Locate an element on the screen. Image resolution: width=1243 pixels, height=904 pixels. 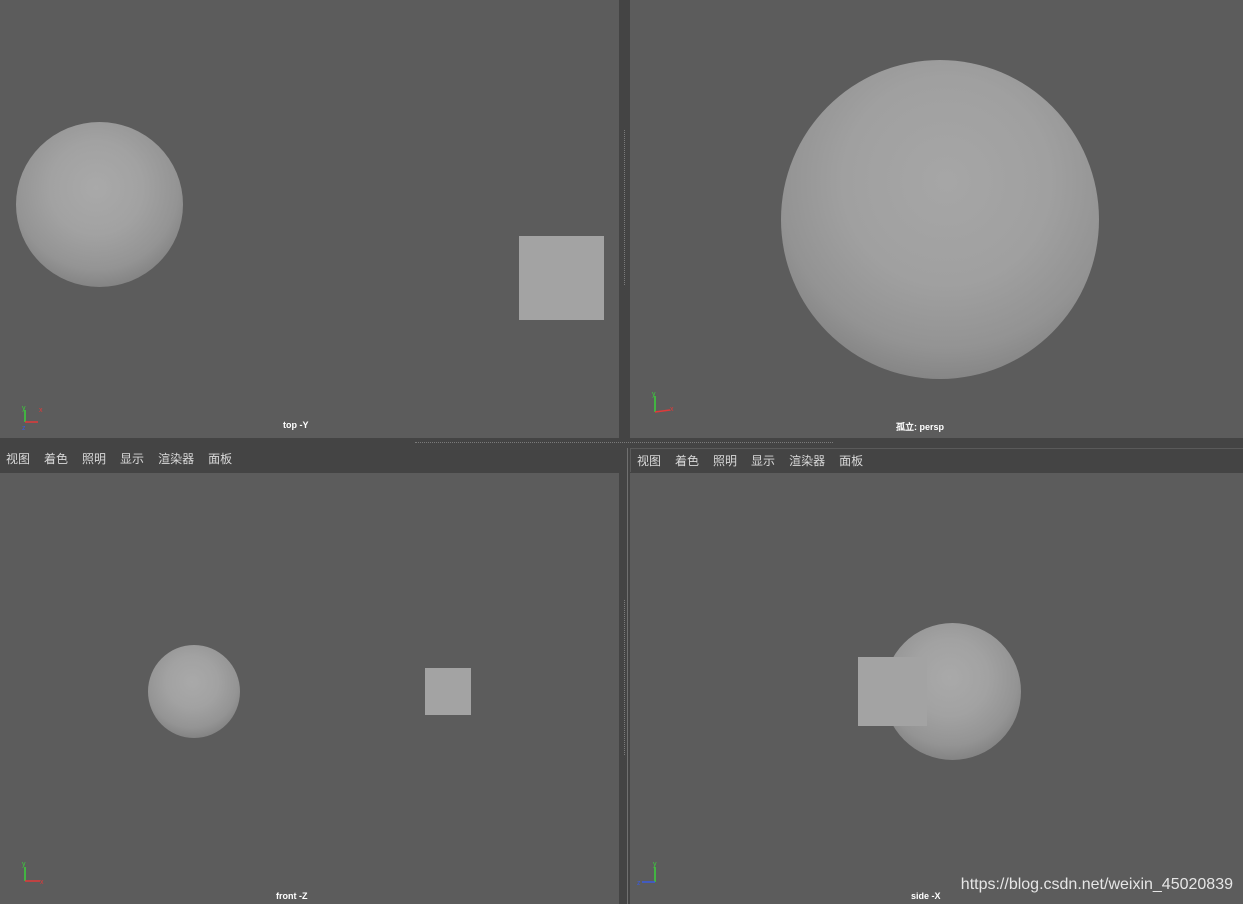
camera-label-top: top -Y is located at coordinates (296, 425).